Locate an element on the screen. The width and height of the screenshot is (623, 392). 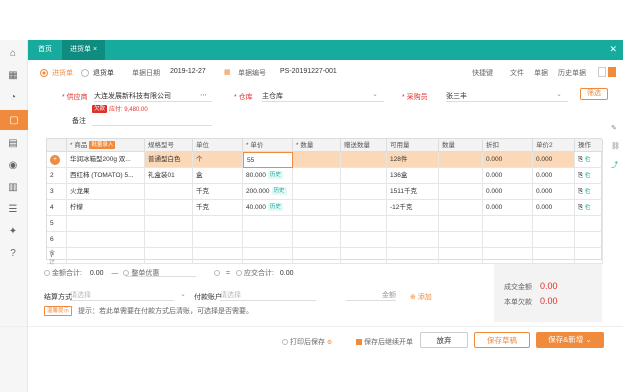
column-header: * 商品 批量录入 is located at coordinates (106, 145).